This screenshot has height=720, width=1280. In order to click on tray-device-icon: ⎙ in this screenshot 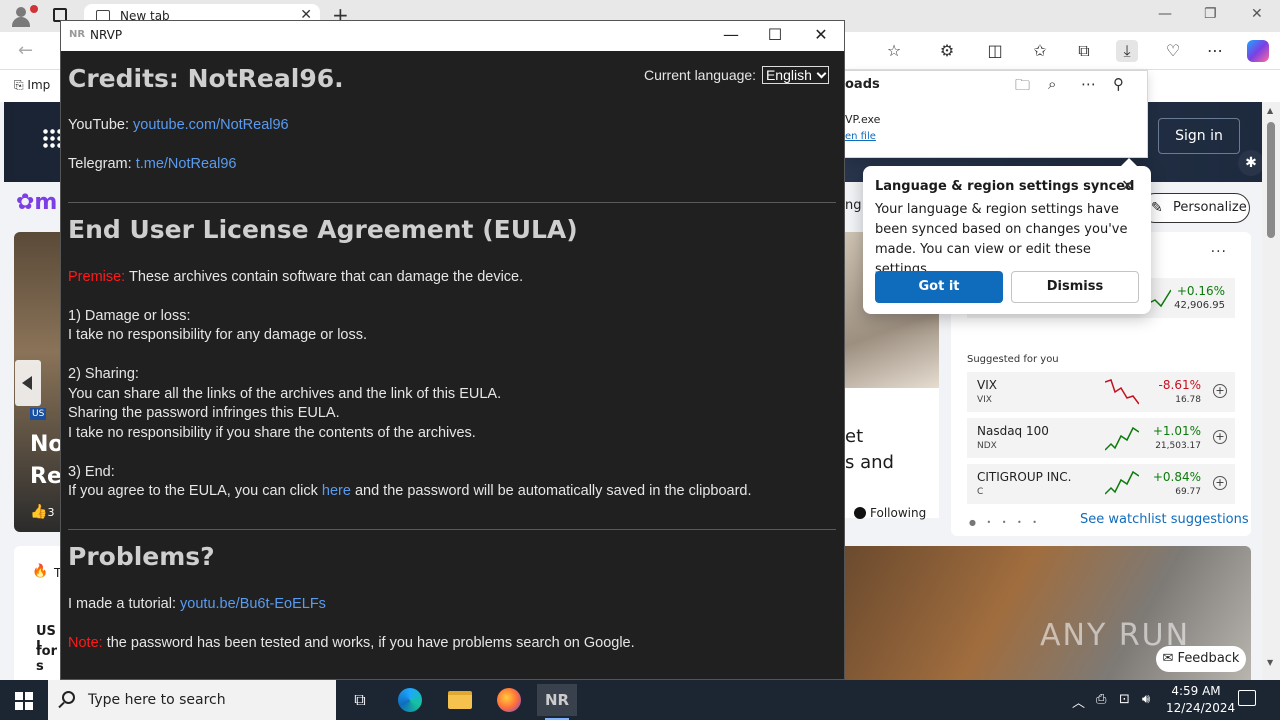, I will do `click(1101, 699)`.